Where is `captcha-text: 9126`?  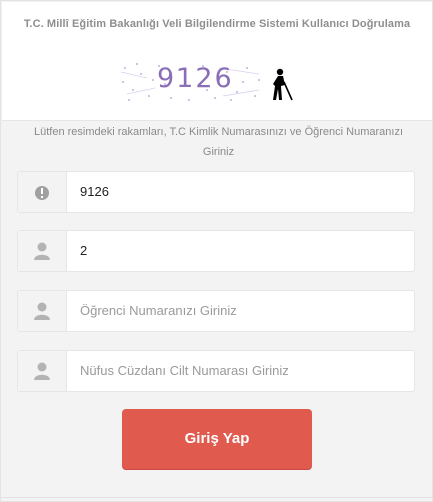 captcha-text: 9126 is located at coordinates (195, 78).